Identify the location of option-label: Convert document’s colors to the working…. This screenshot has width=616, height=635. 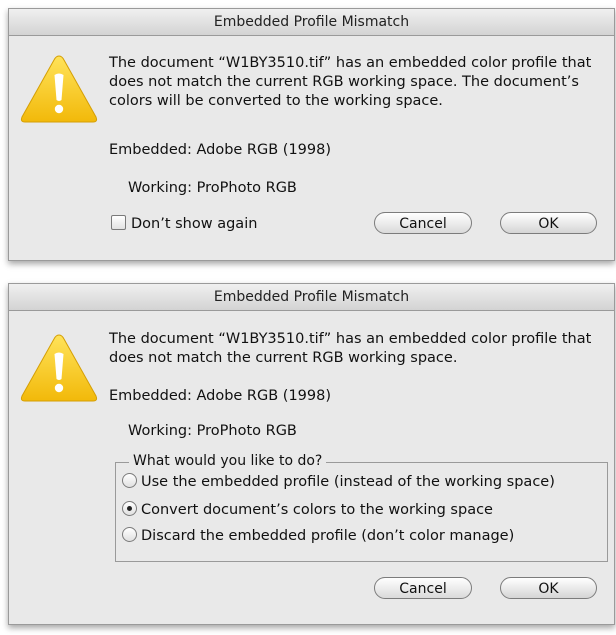
(317, 510).